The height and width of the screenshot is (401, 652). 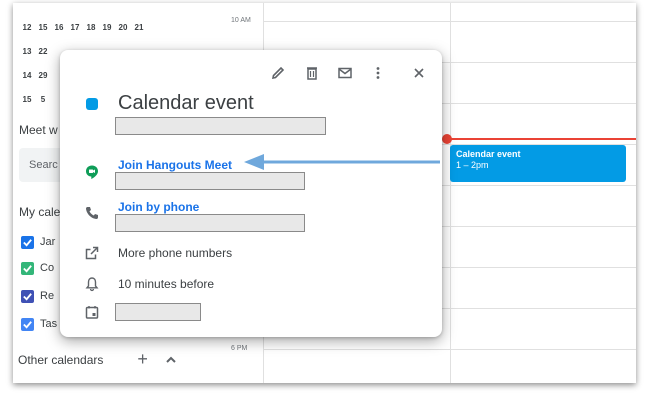 What do you see at coordinates (47, 296) in the screenshot?
I see `calendar-item-label: Re` at bounding box center [47, 296].